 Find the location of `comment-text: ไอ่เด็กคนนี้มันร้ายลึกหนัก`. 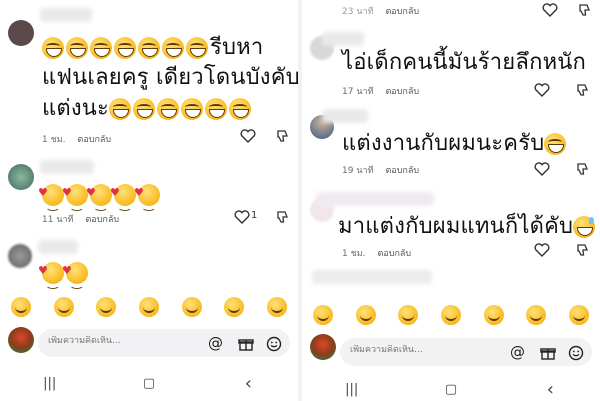

comment-text: ไอ่เด็กคนนี้มันร้ายลึกหนัก is located at coordinates (464, 62).